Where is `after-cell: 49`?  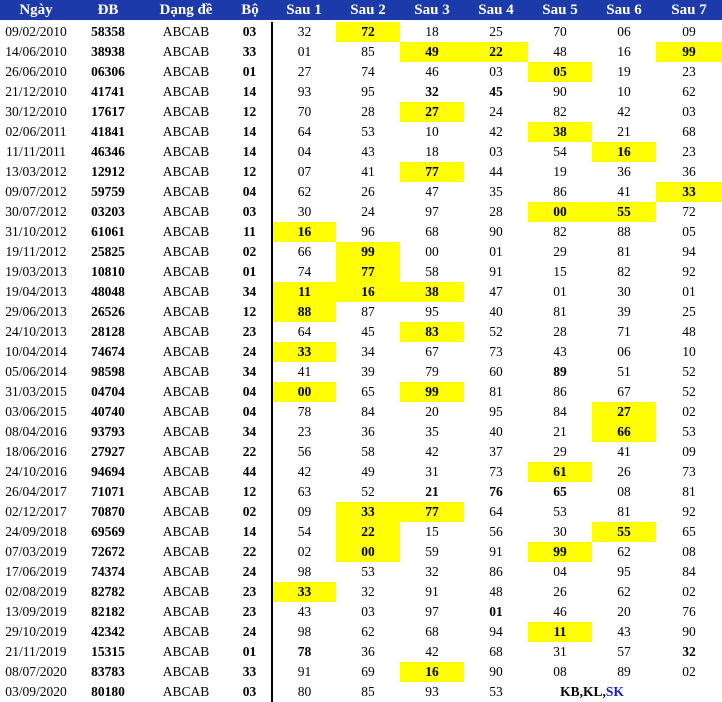
after-cell: 49 is located at coordinates (368, 471).